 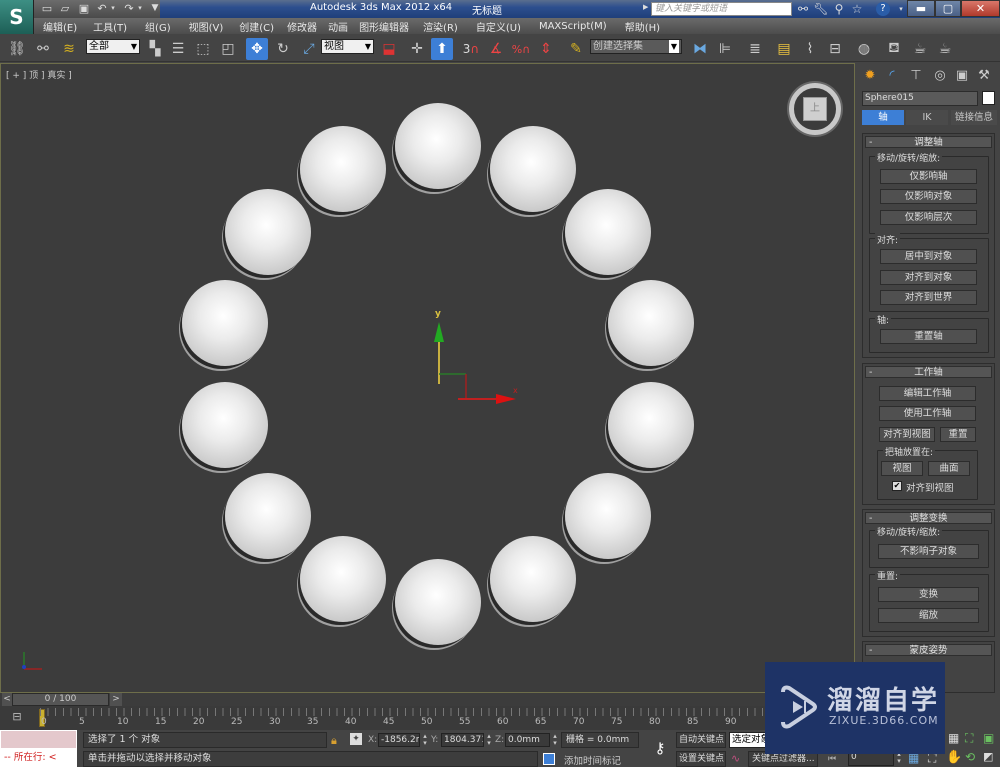 What do you see at coordinates (440, 26) in the screenshot?
I see `menu-rendering: 渲染(R)` at bounding box center [440, 26].